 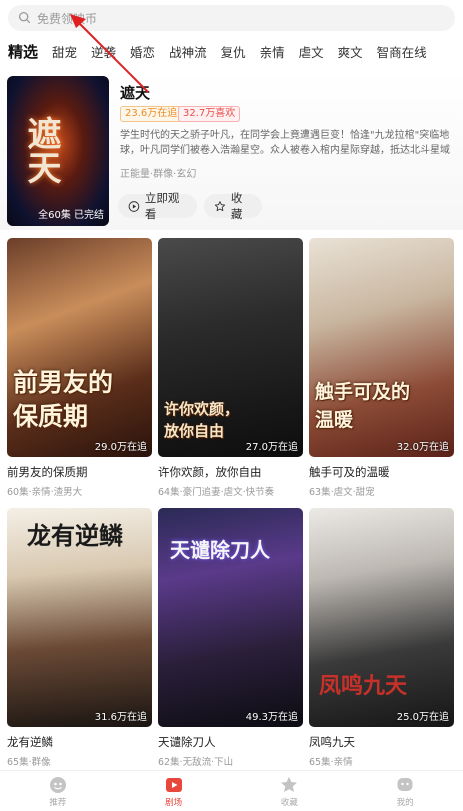 What do you see at coordinates (134, 206) in the screenshot?
I see `play-icon` at bounding box center [134, 206].